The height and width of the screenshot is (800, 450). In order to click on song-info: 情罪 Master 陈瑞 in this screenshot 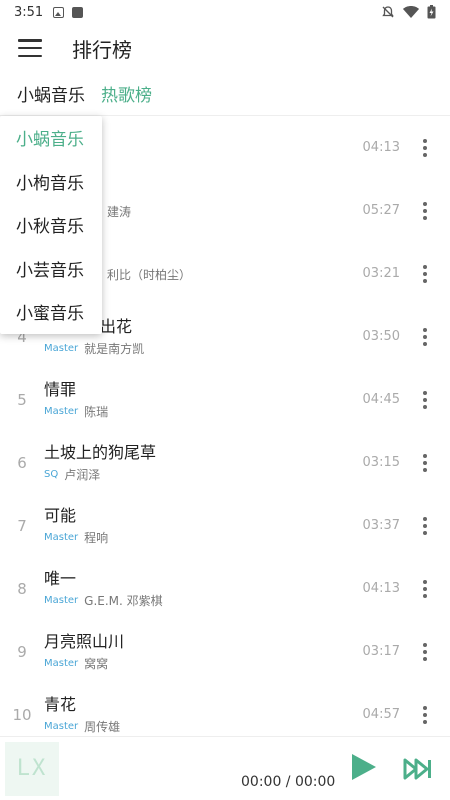, I will do `click(196, 399)`.